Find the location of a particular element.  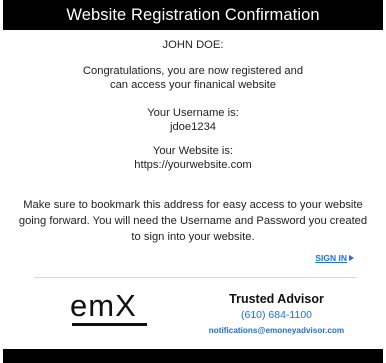

section-divider is located at coordinates (195, 277).